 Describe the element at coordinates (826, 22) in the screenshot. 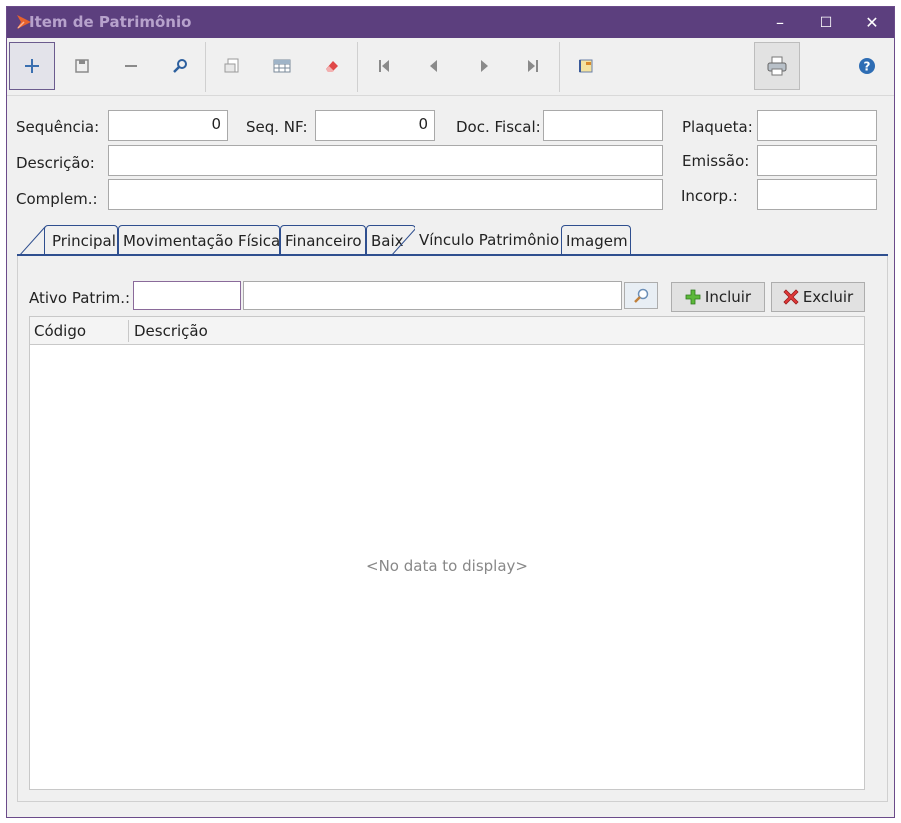

I see `maximize-button: ☐` at that location.